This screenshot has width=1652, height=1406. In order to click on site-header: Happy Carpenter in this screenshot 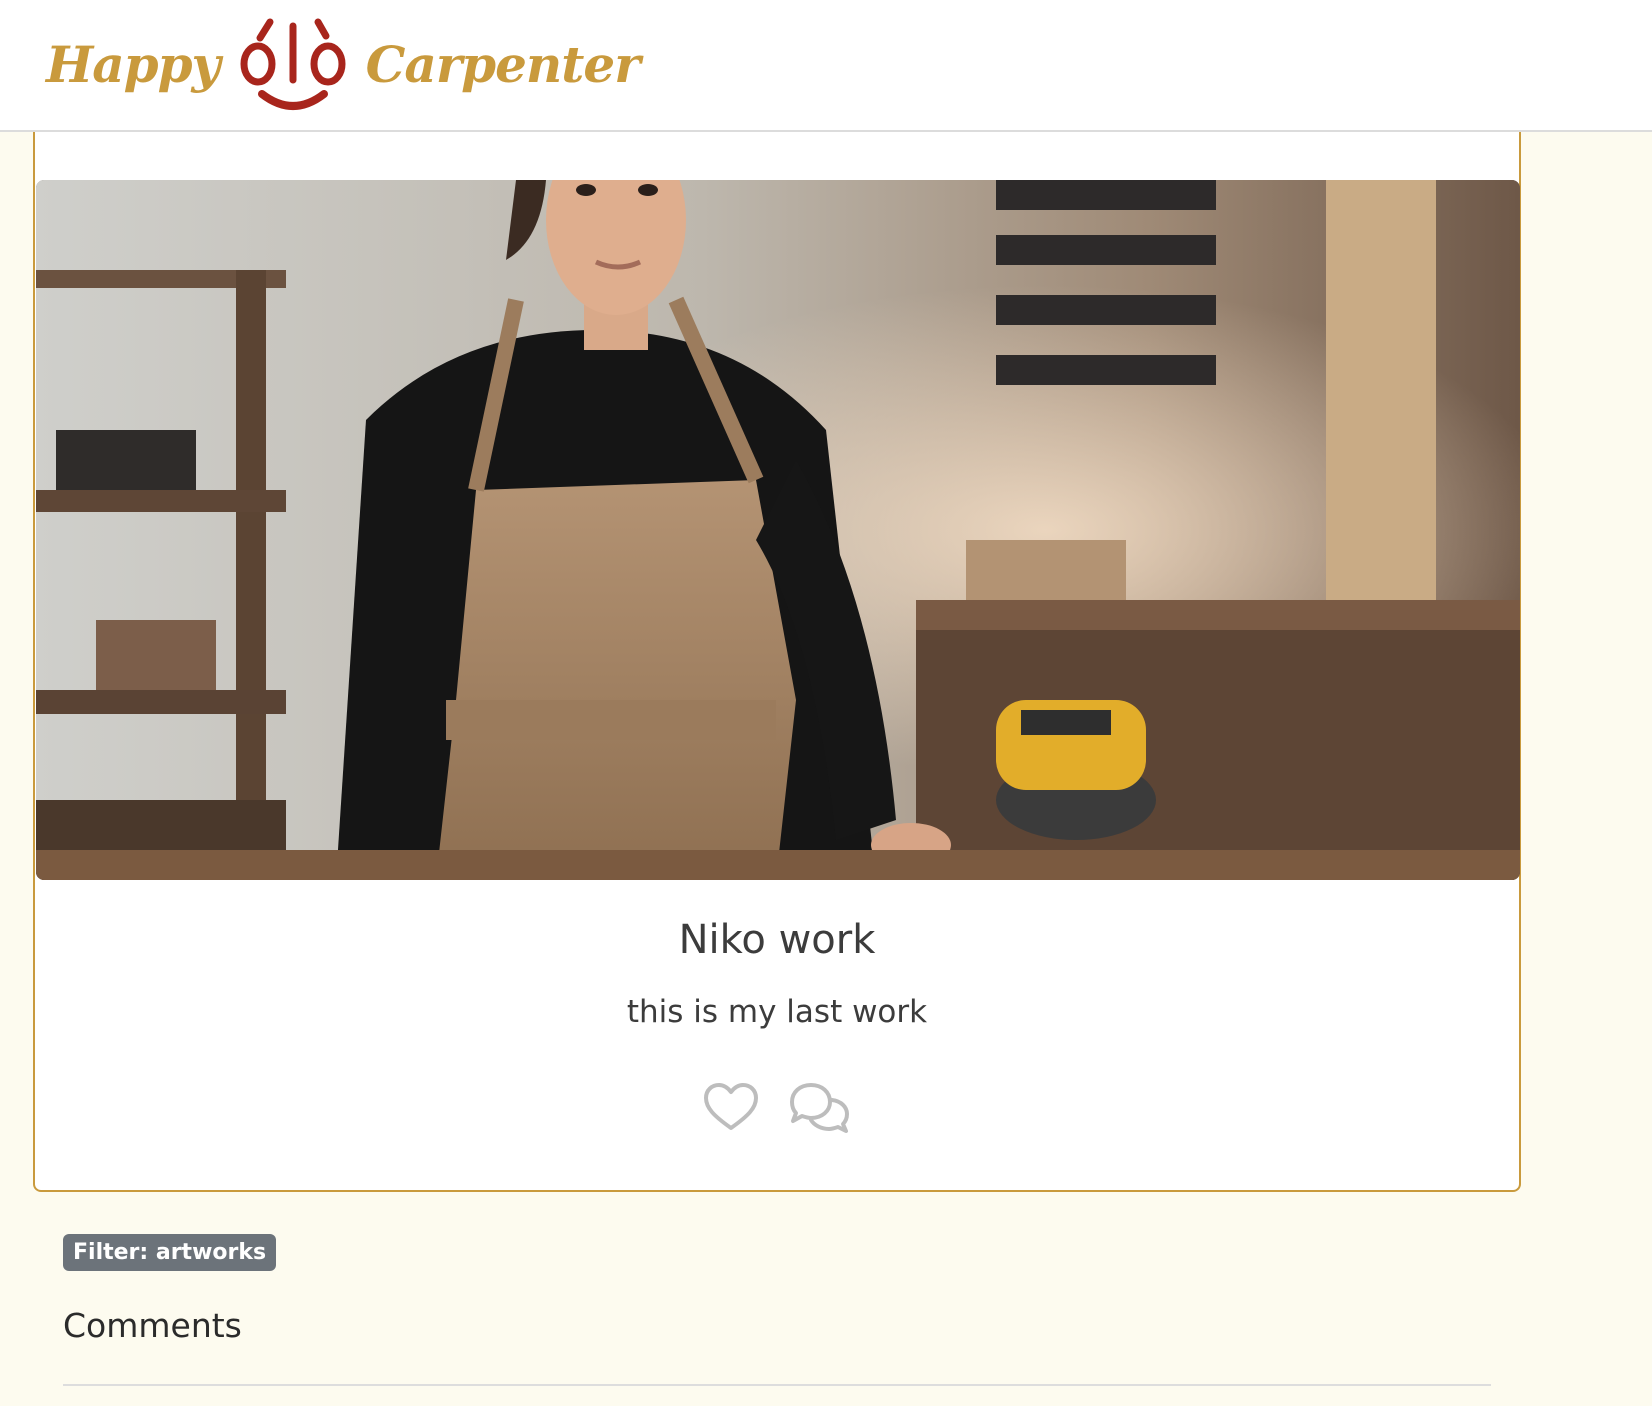, I will do `click(826, 66)`.